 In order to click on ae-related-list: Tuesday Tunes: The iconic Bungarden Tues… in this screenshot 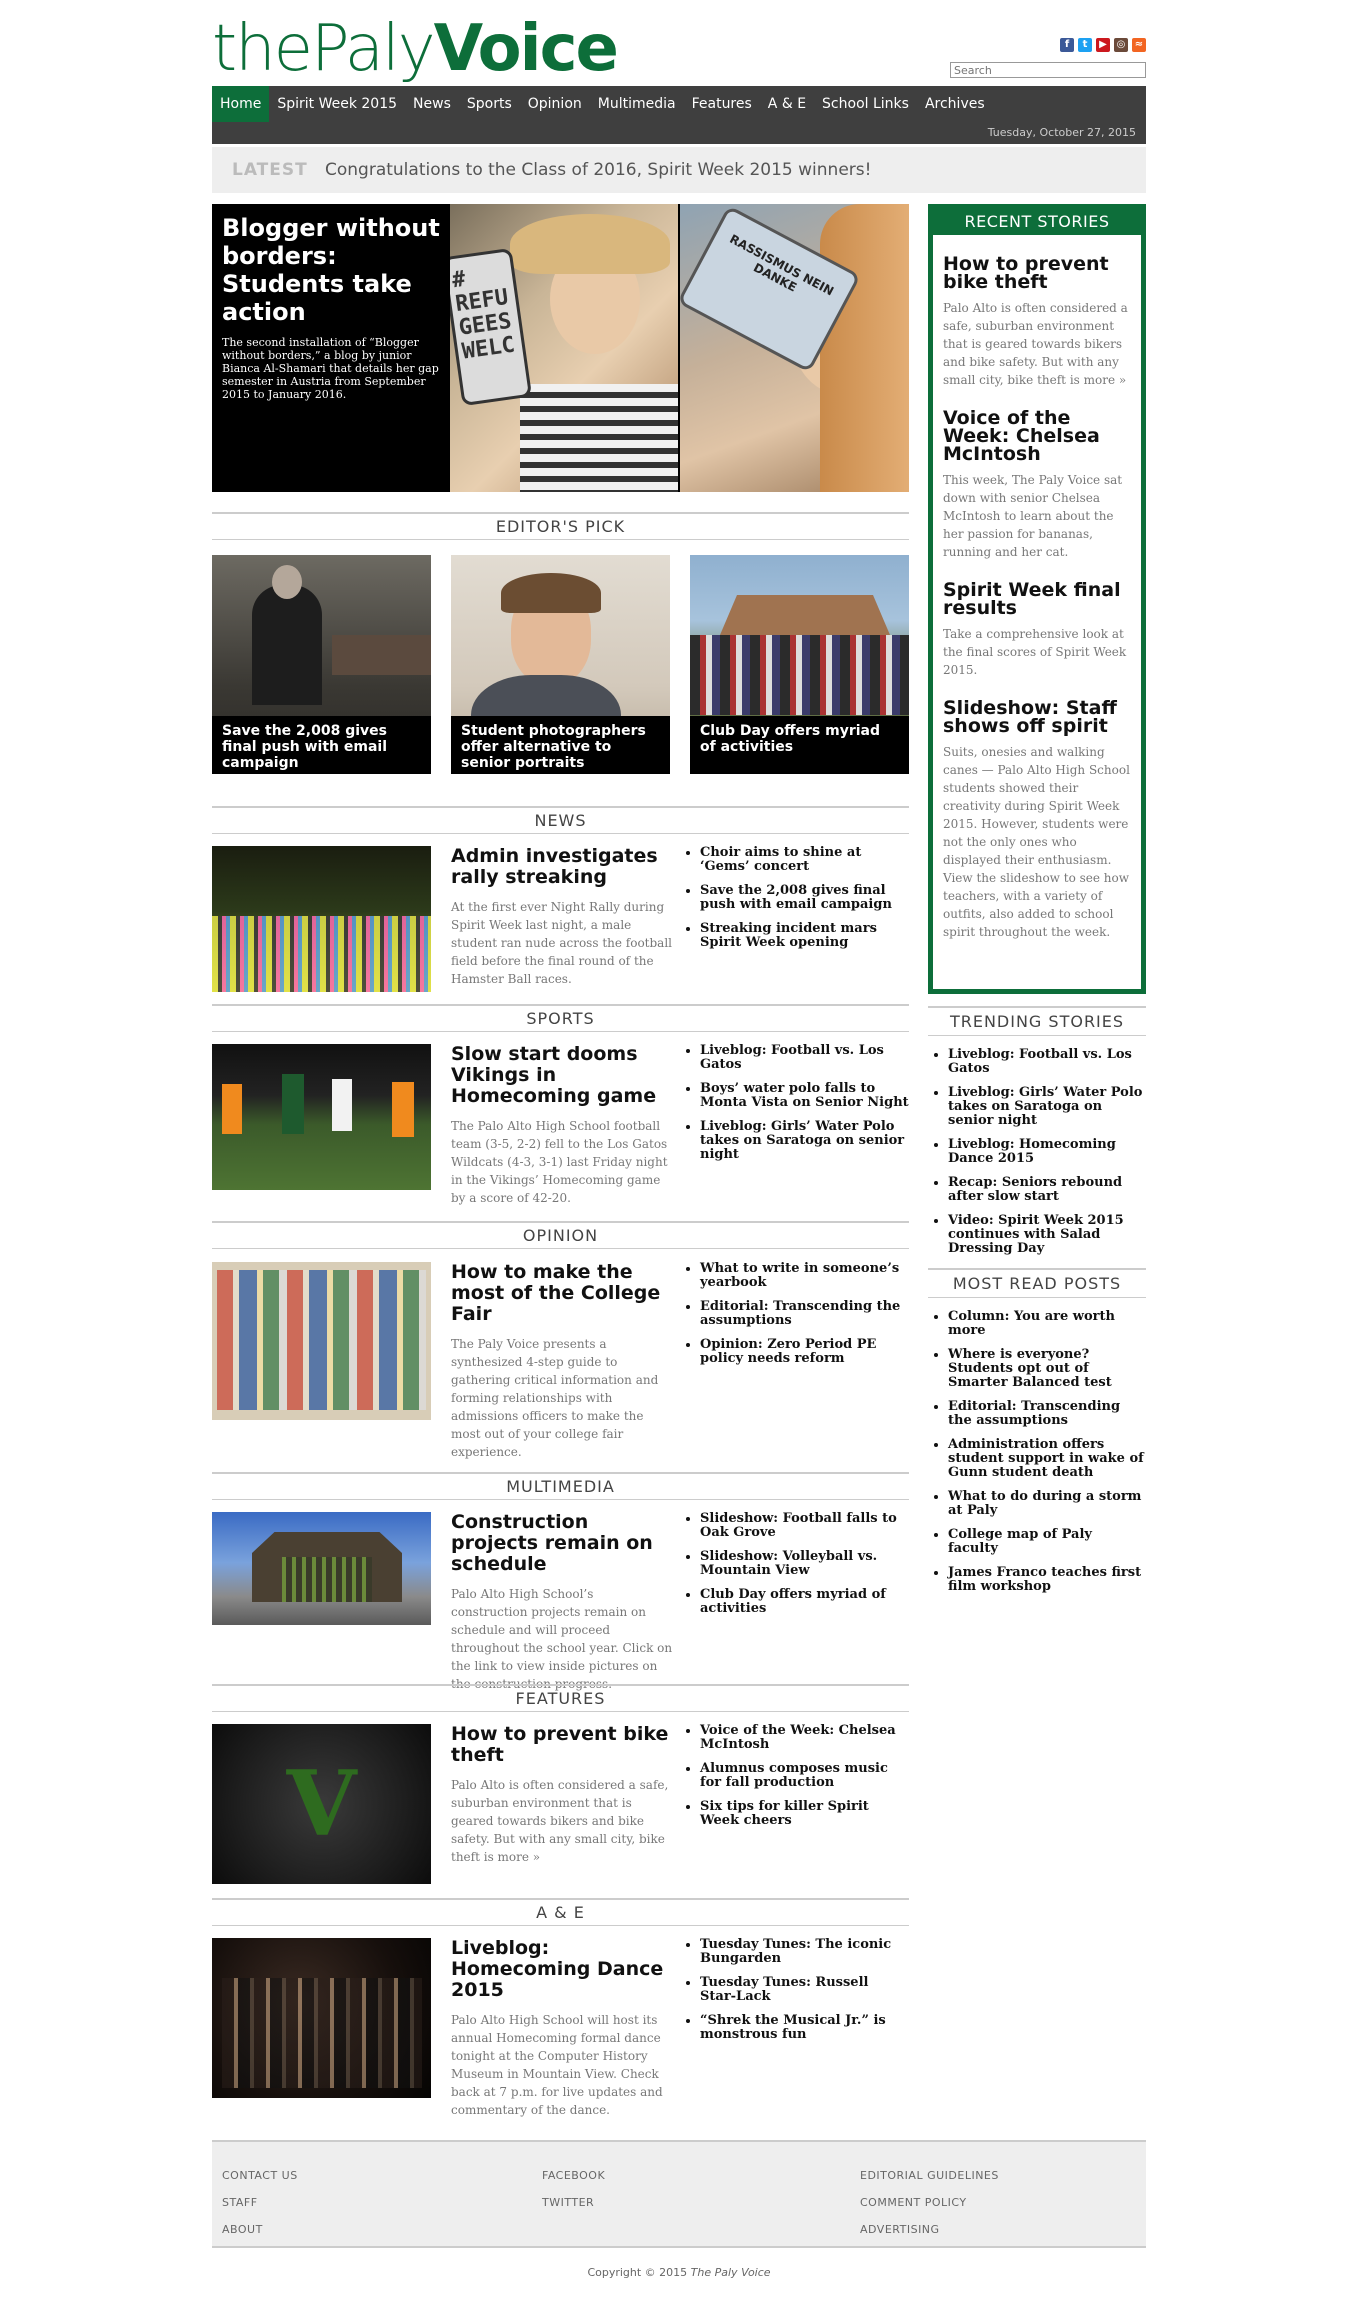, I will do `click(796, 1995)`.